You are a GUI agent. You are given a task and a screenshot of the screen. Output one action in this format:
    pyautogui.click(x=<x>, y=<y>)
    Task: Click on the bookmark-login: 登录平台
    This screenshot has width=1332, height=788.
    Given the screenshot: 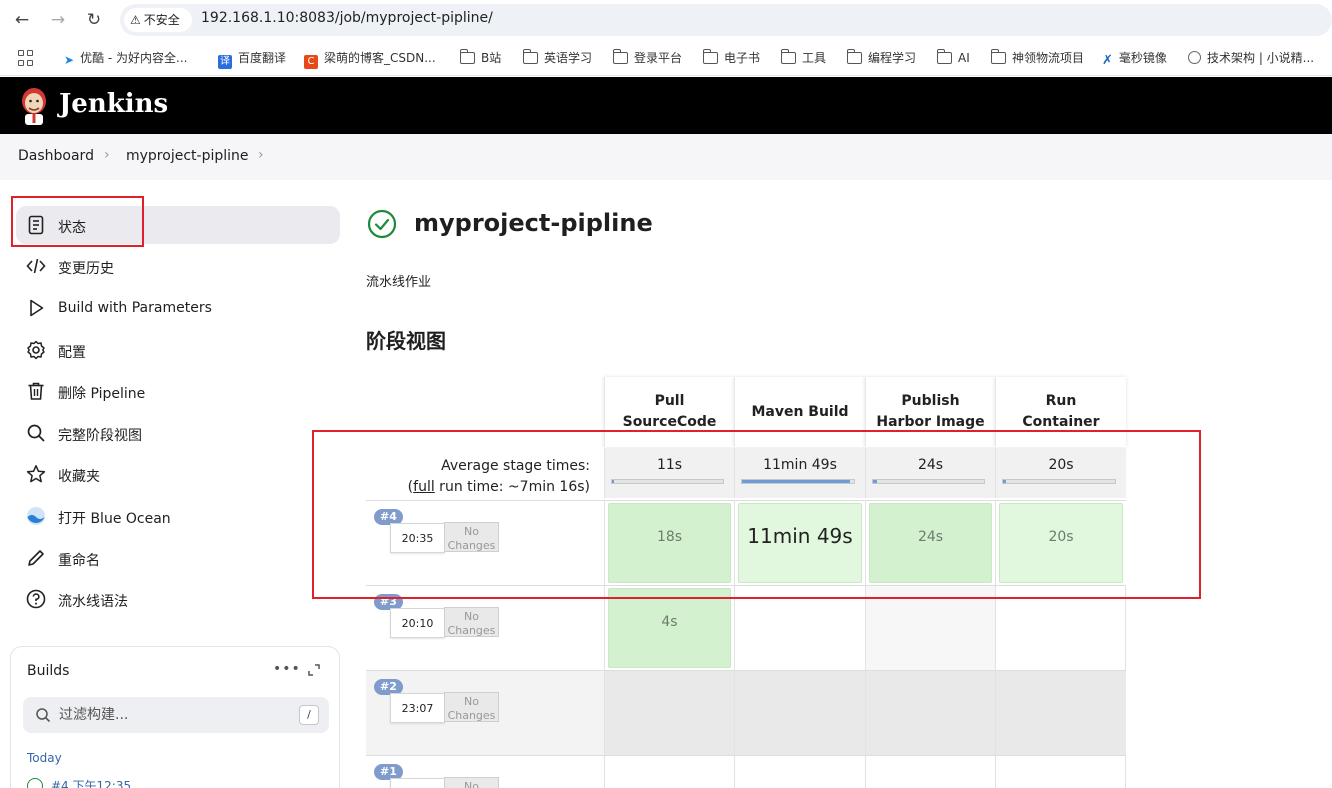 What is the action you would take?
    pyautogui.click(x=647, y=57)
    